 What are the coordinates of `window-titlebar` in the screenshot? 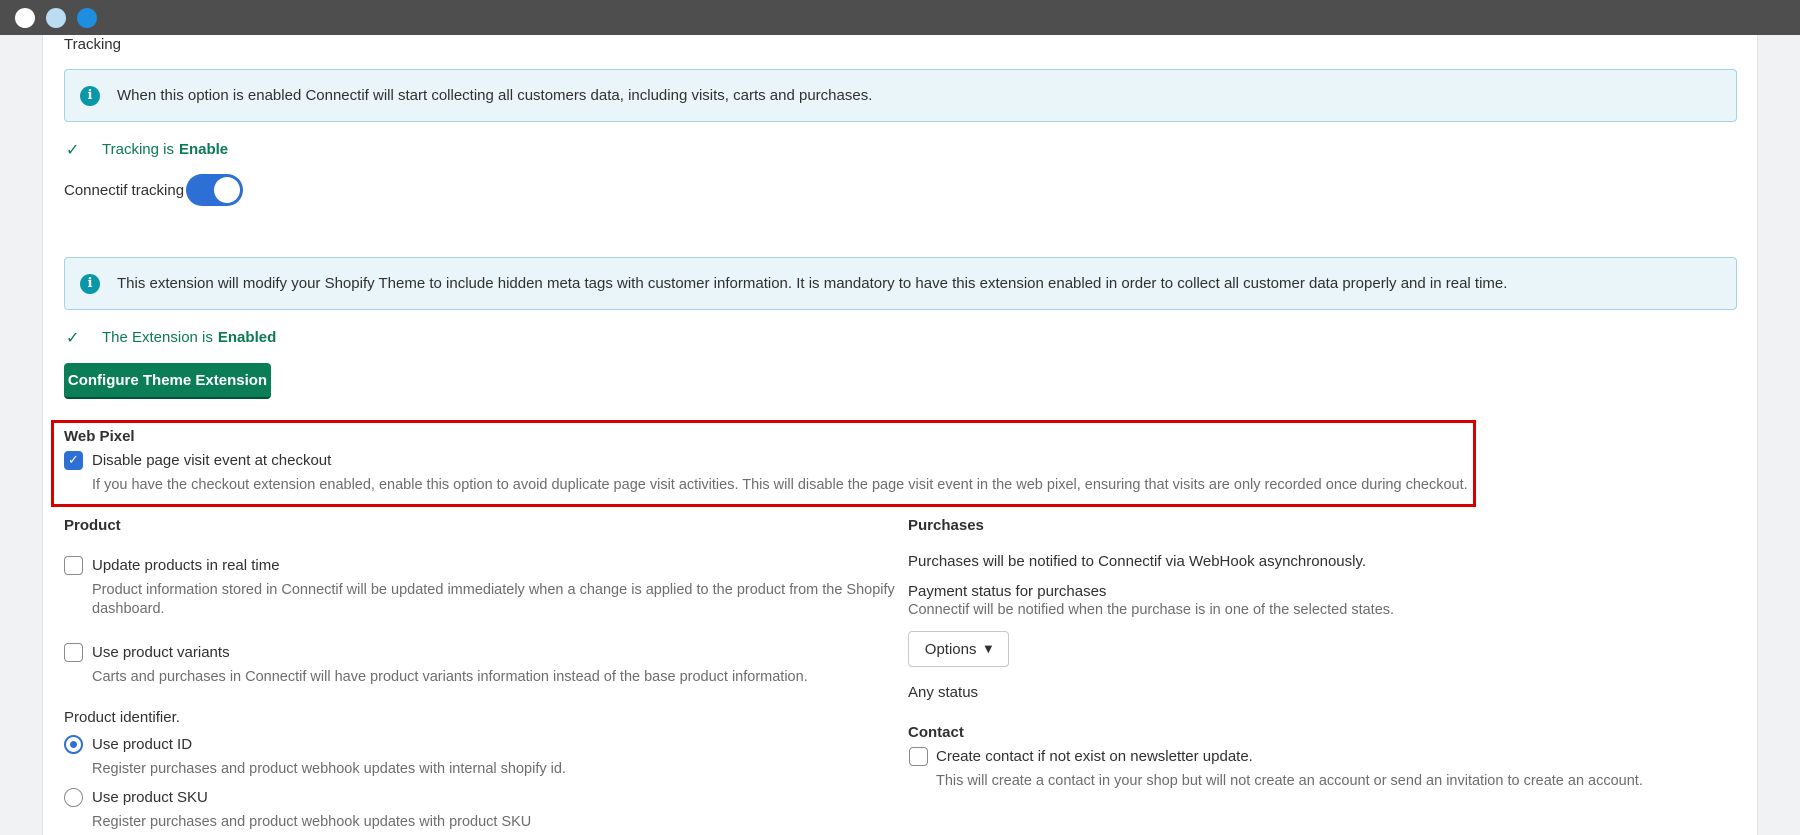 It's located at (900, 17).